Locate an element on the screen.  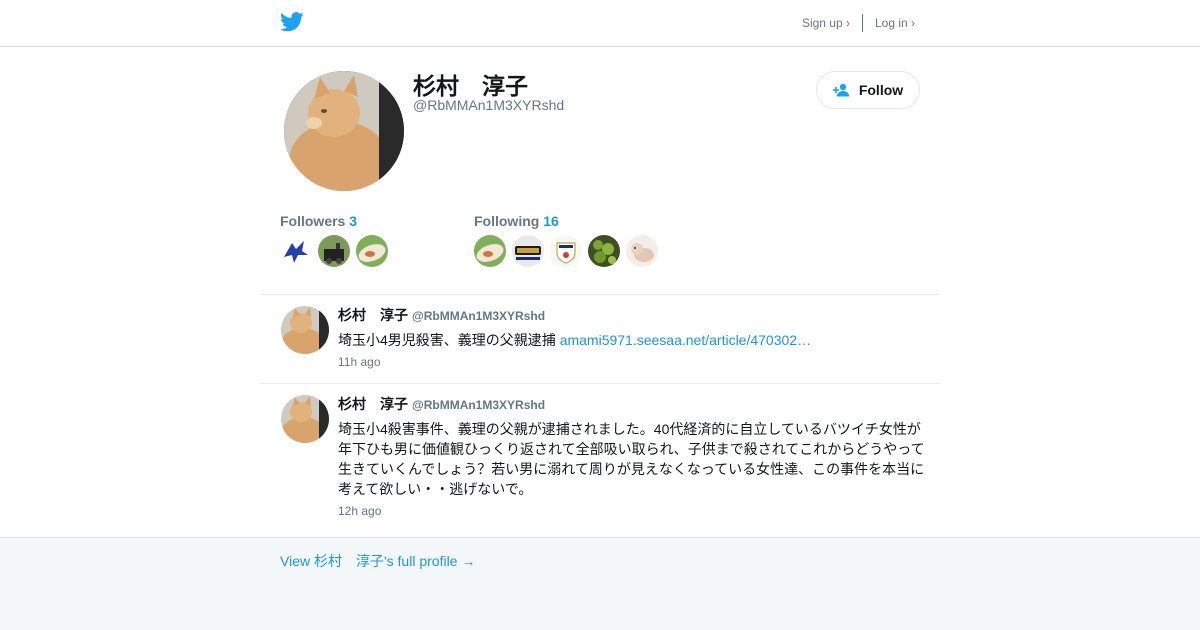
tweet-timestamp: 11h ago is located at coordinates (632, 362).